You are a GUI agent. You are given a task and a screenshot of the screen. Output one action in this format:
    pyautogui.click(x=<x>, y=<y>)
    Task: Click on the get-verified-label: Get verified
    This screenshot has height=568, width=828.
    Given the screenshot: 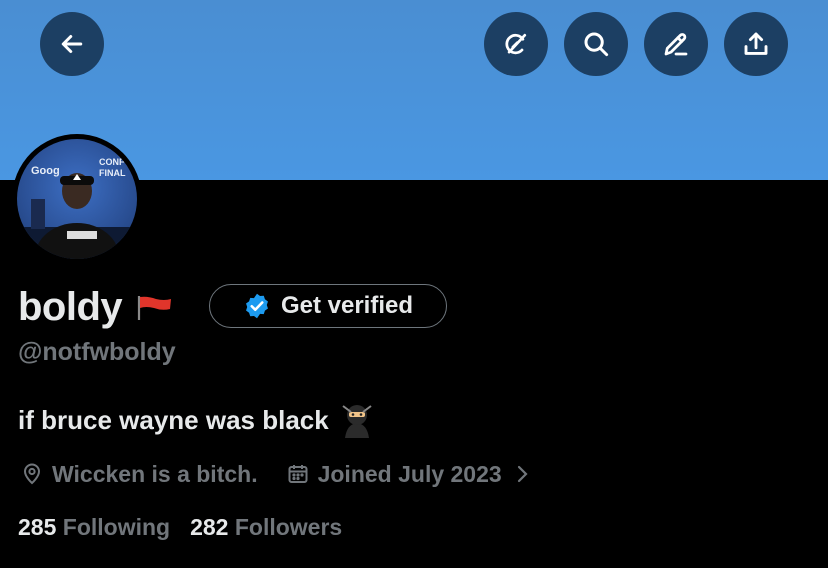 What is the action you would take?
    pyautogui.click(x=347, y=305)
    